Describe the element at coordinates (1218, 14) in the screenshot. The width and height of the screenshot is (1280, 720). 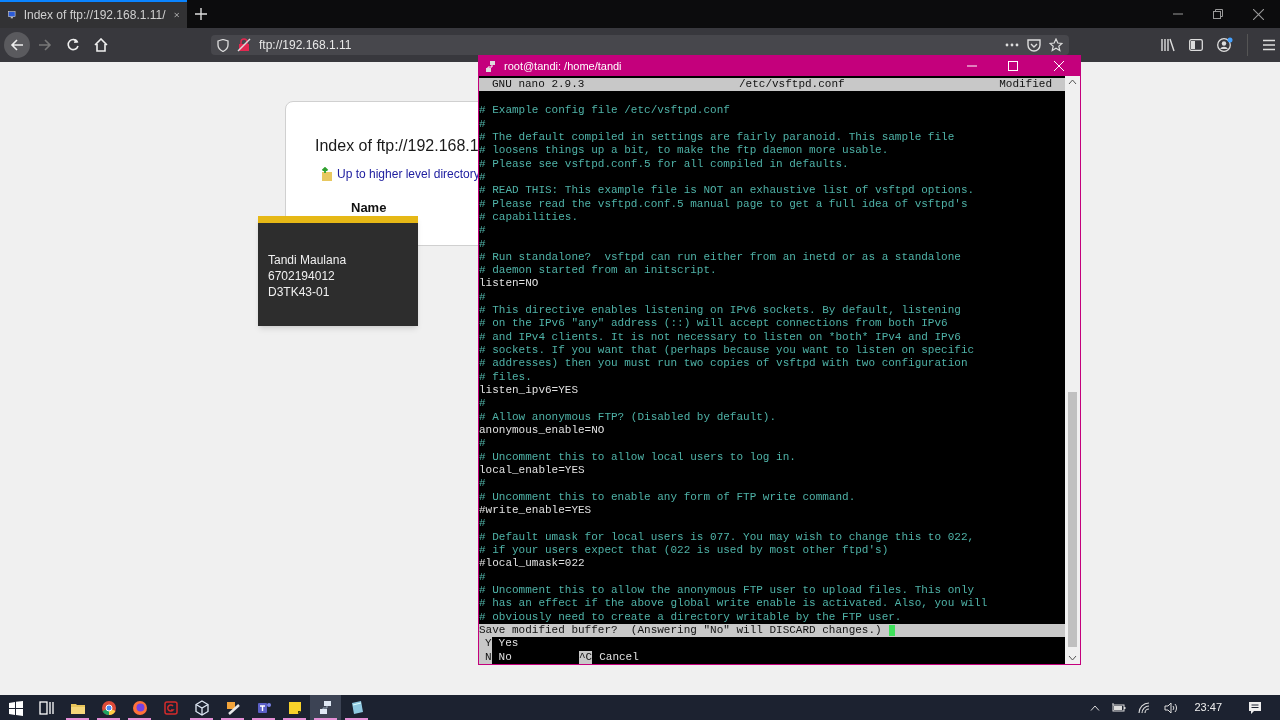
I see `restore-icon` at that location.